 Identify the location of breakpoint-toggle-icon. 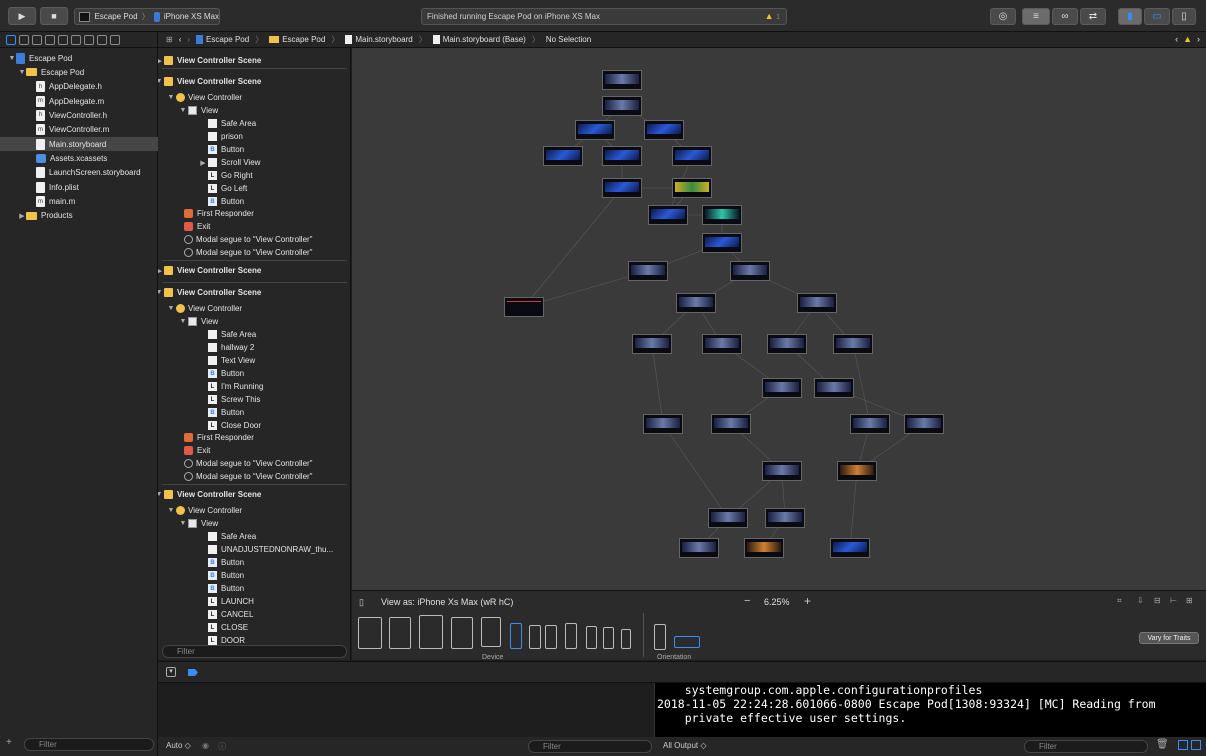
(193, 672).